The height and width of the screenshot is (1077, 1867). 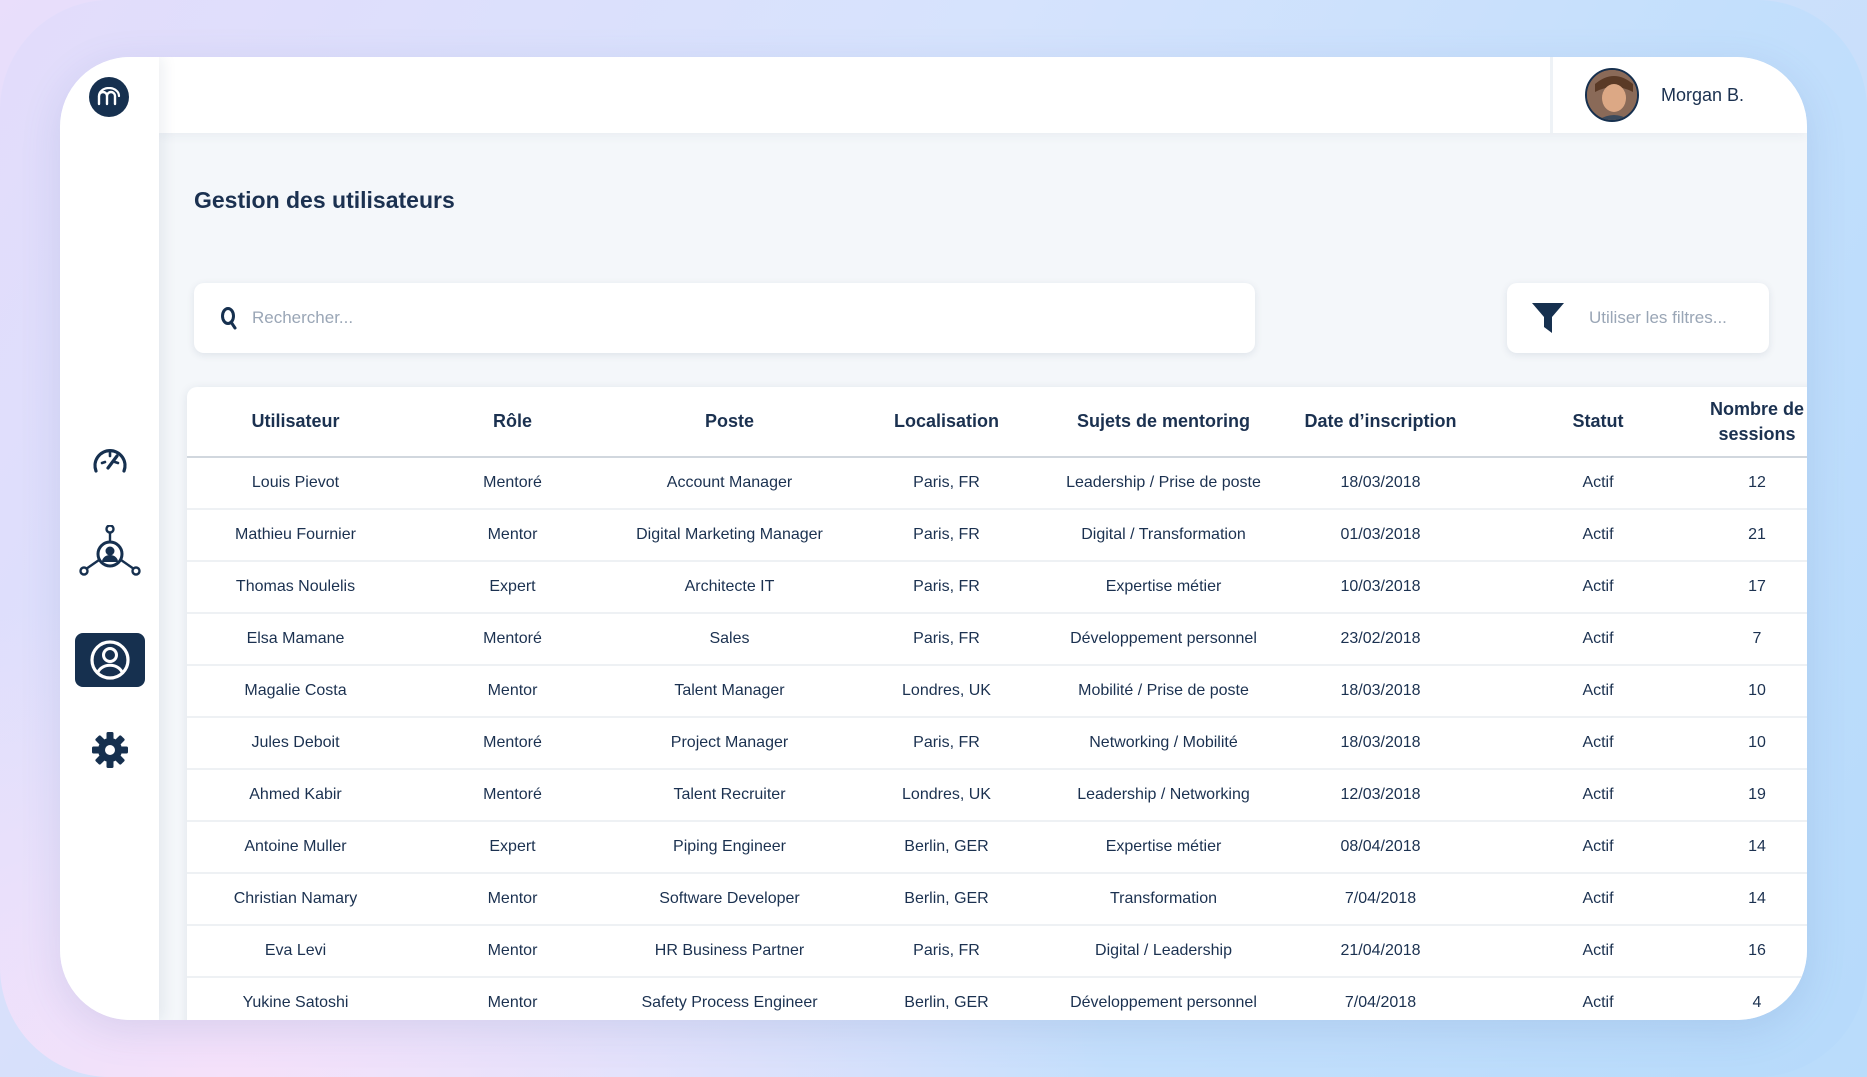 What do you see at coordinates (512, 639) in the screenshot?
I see `table-cell: Mentoré` at bounding box center [512, 639].